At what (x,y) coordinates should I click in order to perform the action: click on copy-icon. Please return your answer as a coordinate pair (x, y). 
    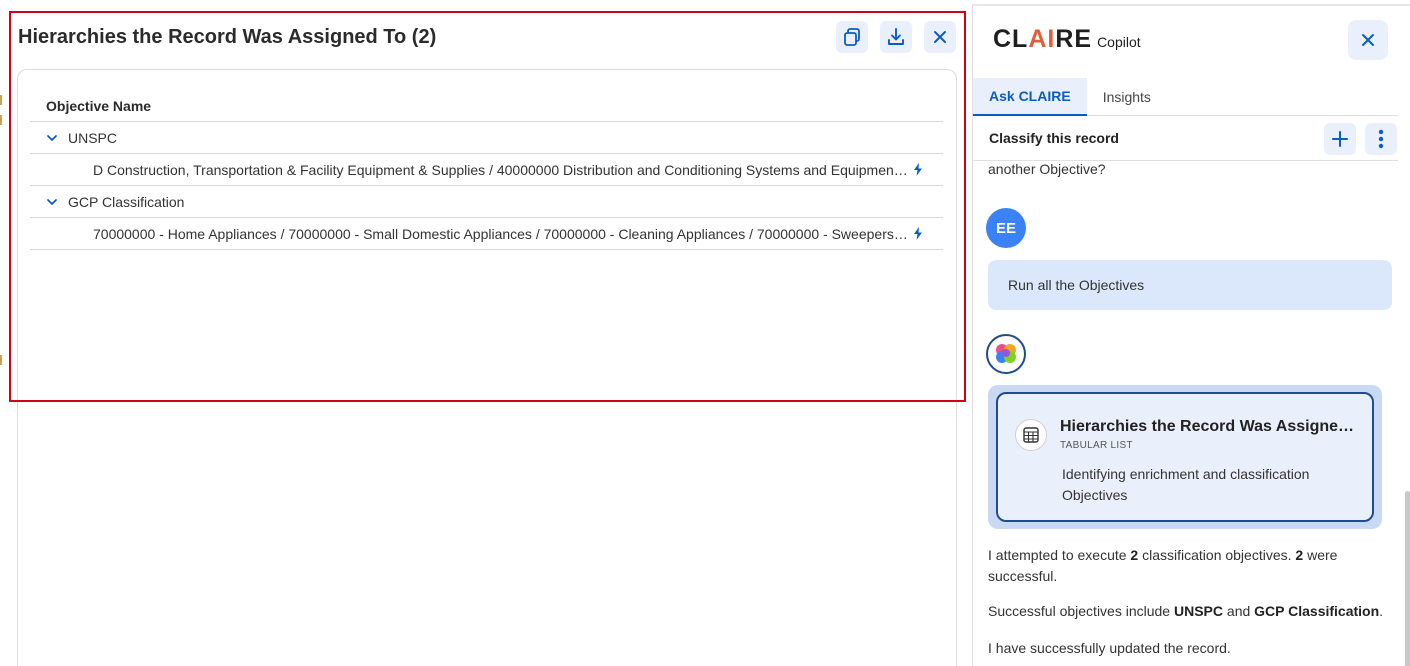
    Looking at the image, I should click on (852, 37).